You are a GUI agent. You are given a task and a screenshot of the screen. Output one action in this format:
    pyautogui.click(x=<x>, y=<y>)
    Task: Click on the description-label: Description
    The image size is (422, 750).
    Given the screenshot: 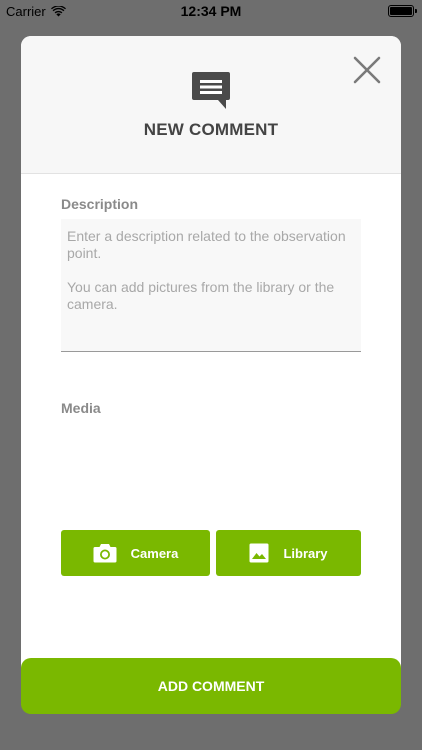 What is the action you would take?
    pyautogui.click(x=100, y=204)
    